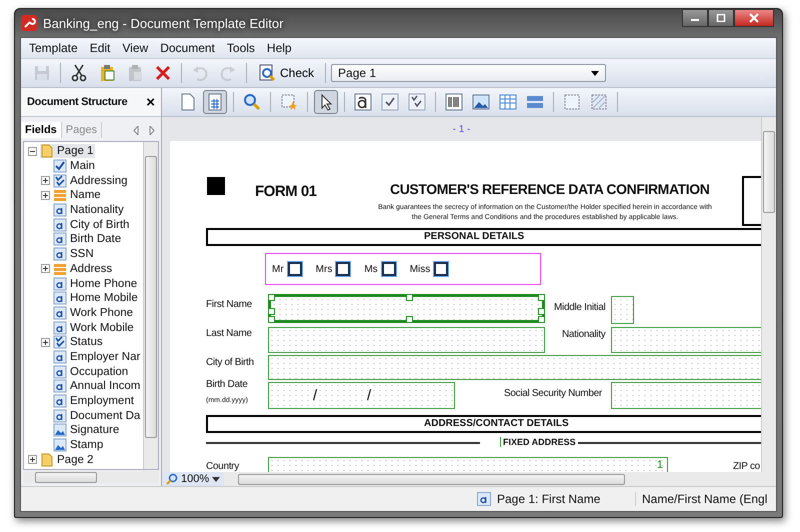 This screenshot has width=800, height=532. Describe the element at coordinates (96, 298) in the screenshot. I see `tree-item: Home Mobile` at that location.